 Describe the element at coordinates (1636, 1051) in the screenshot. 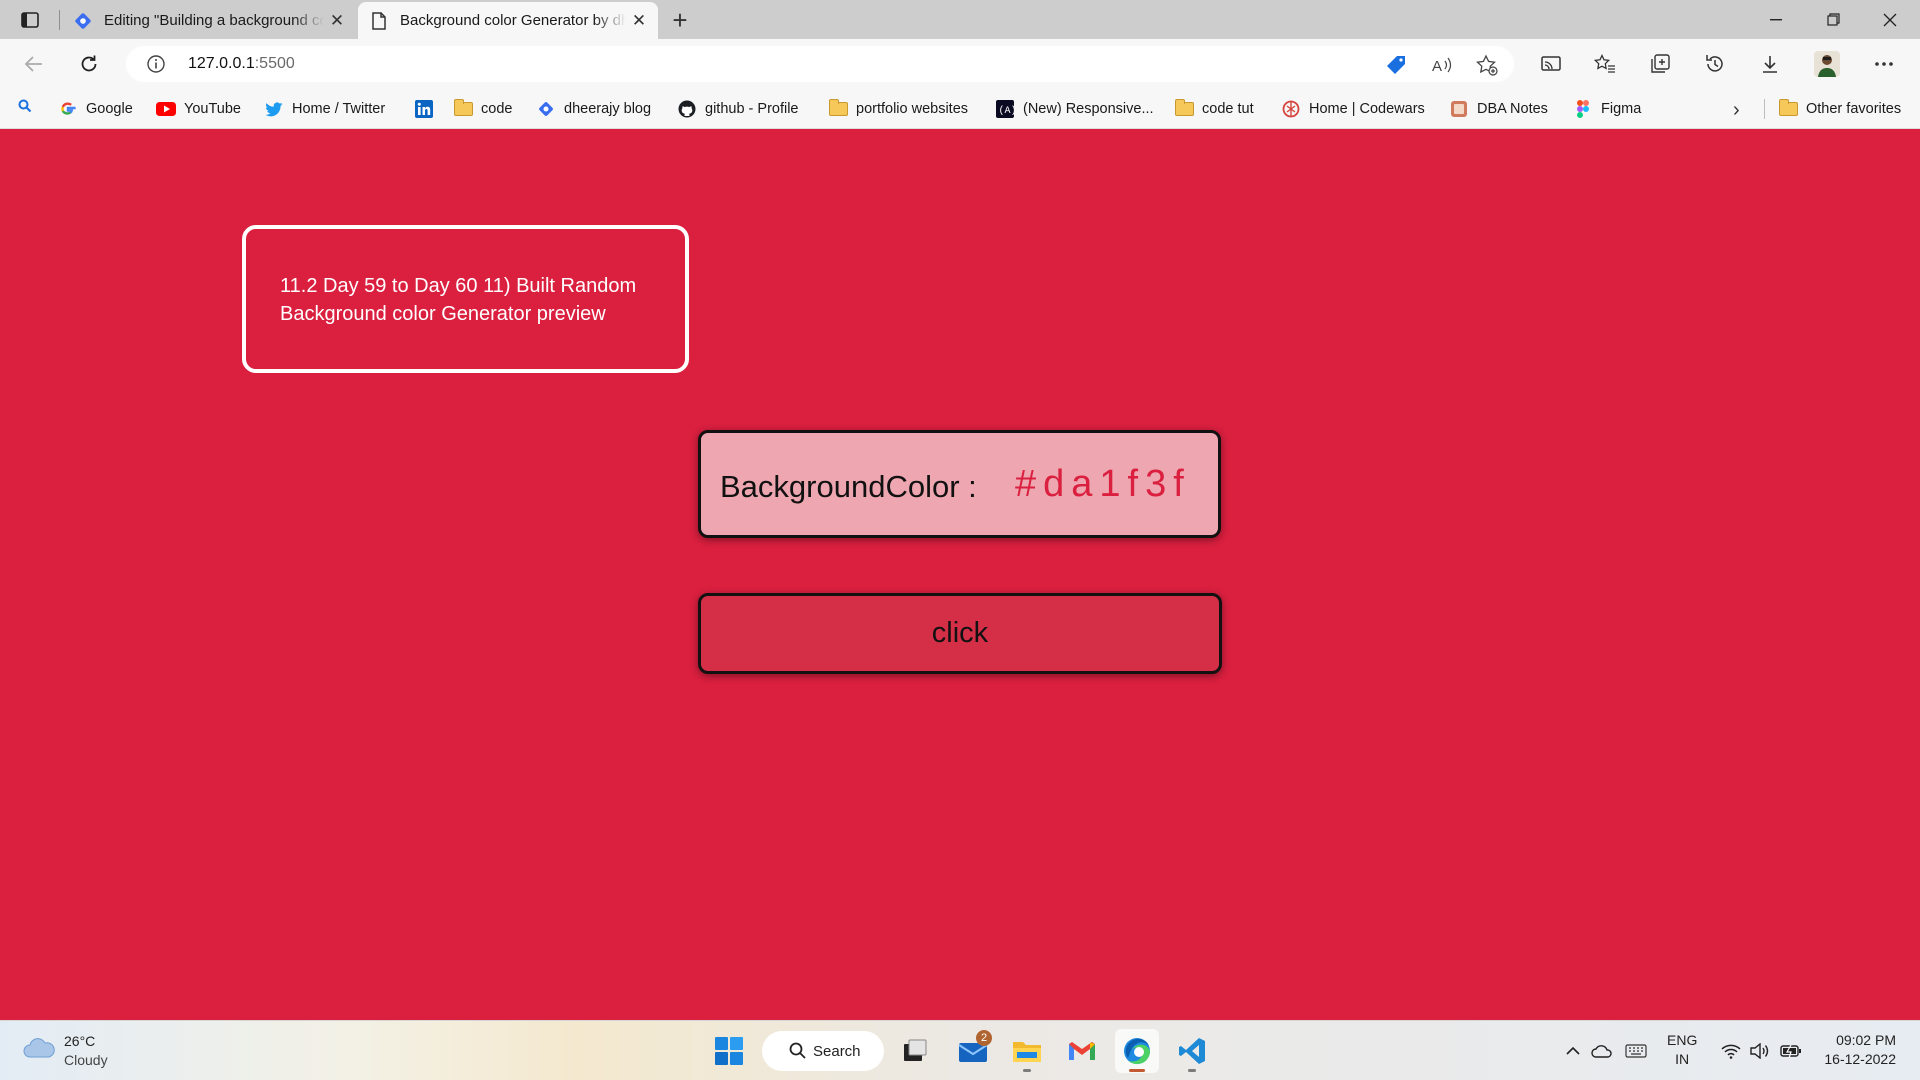

I see `keyboard-icon` at that location.